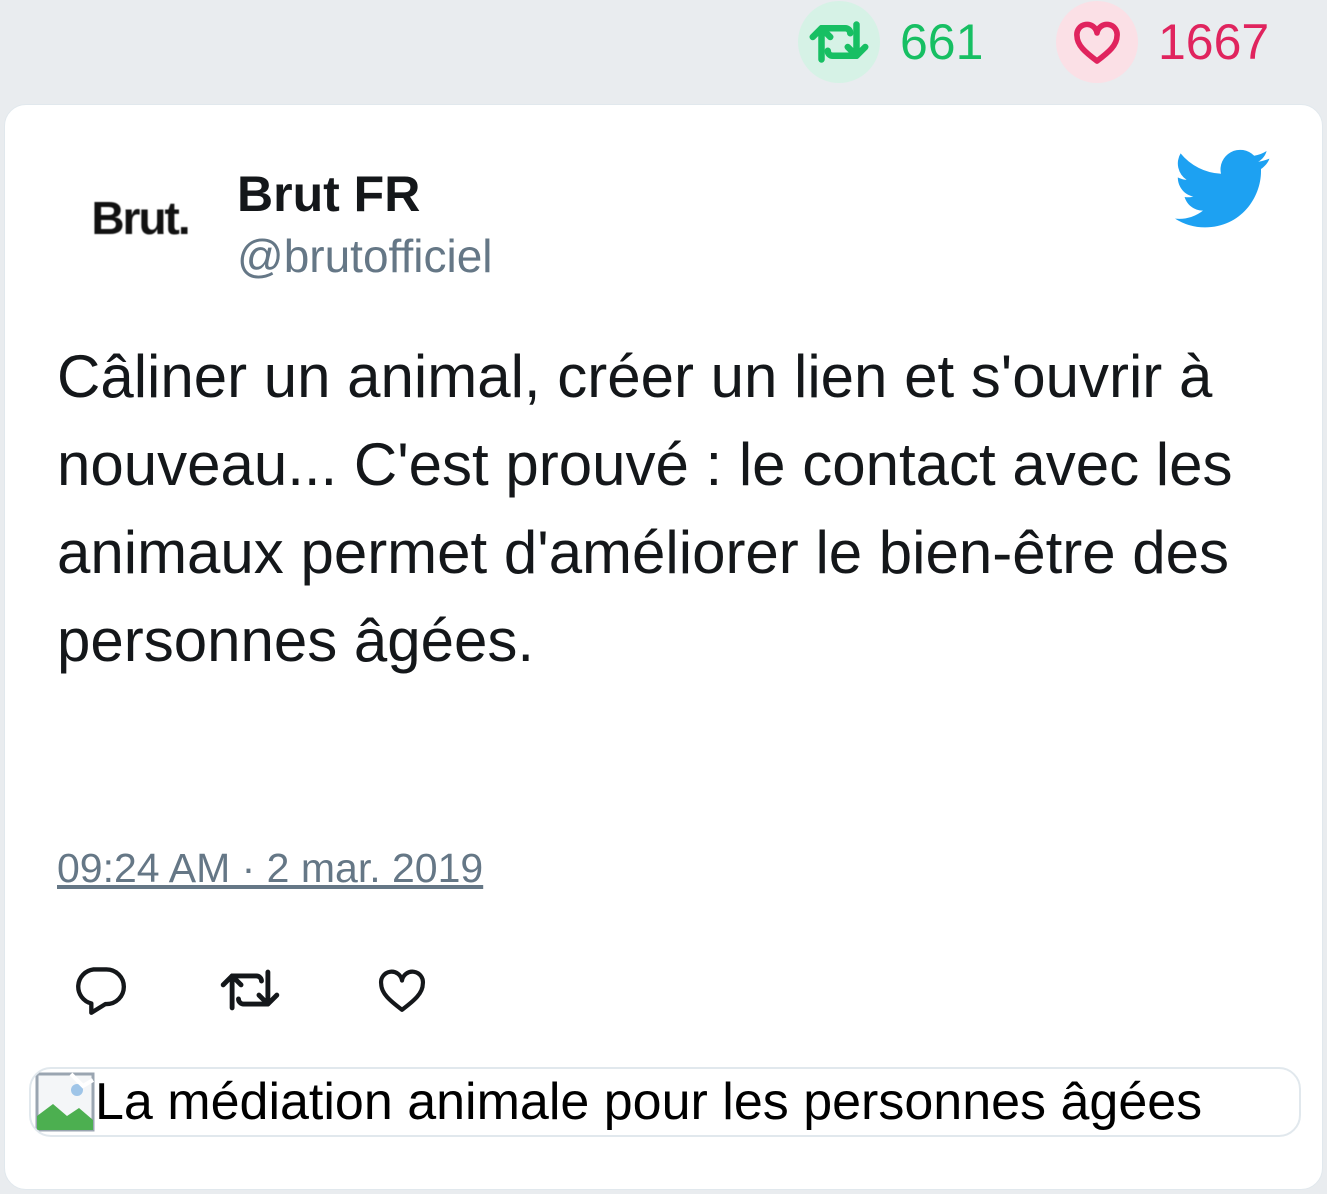  I want to click on like-button, so click(402, 990).